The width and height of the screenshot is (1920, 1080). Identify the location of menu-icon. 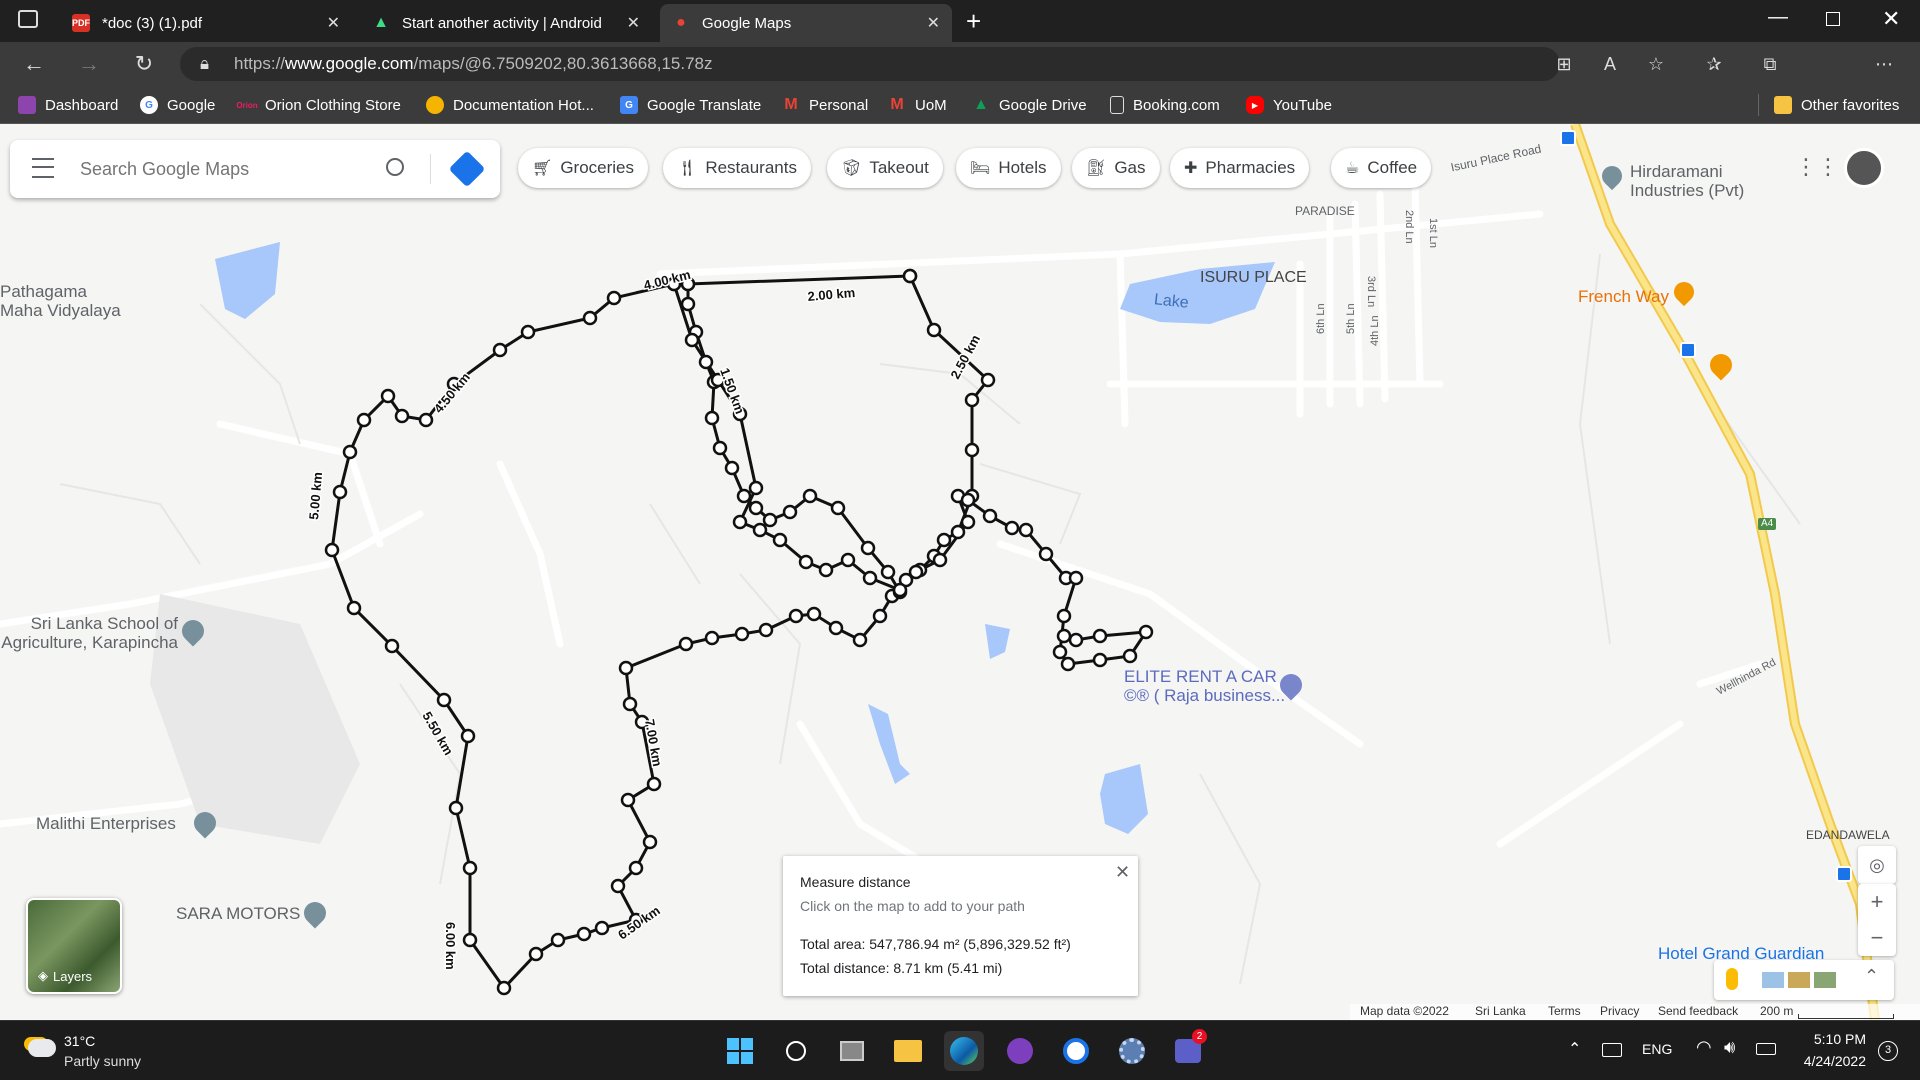
(43, 168).